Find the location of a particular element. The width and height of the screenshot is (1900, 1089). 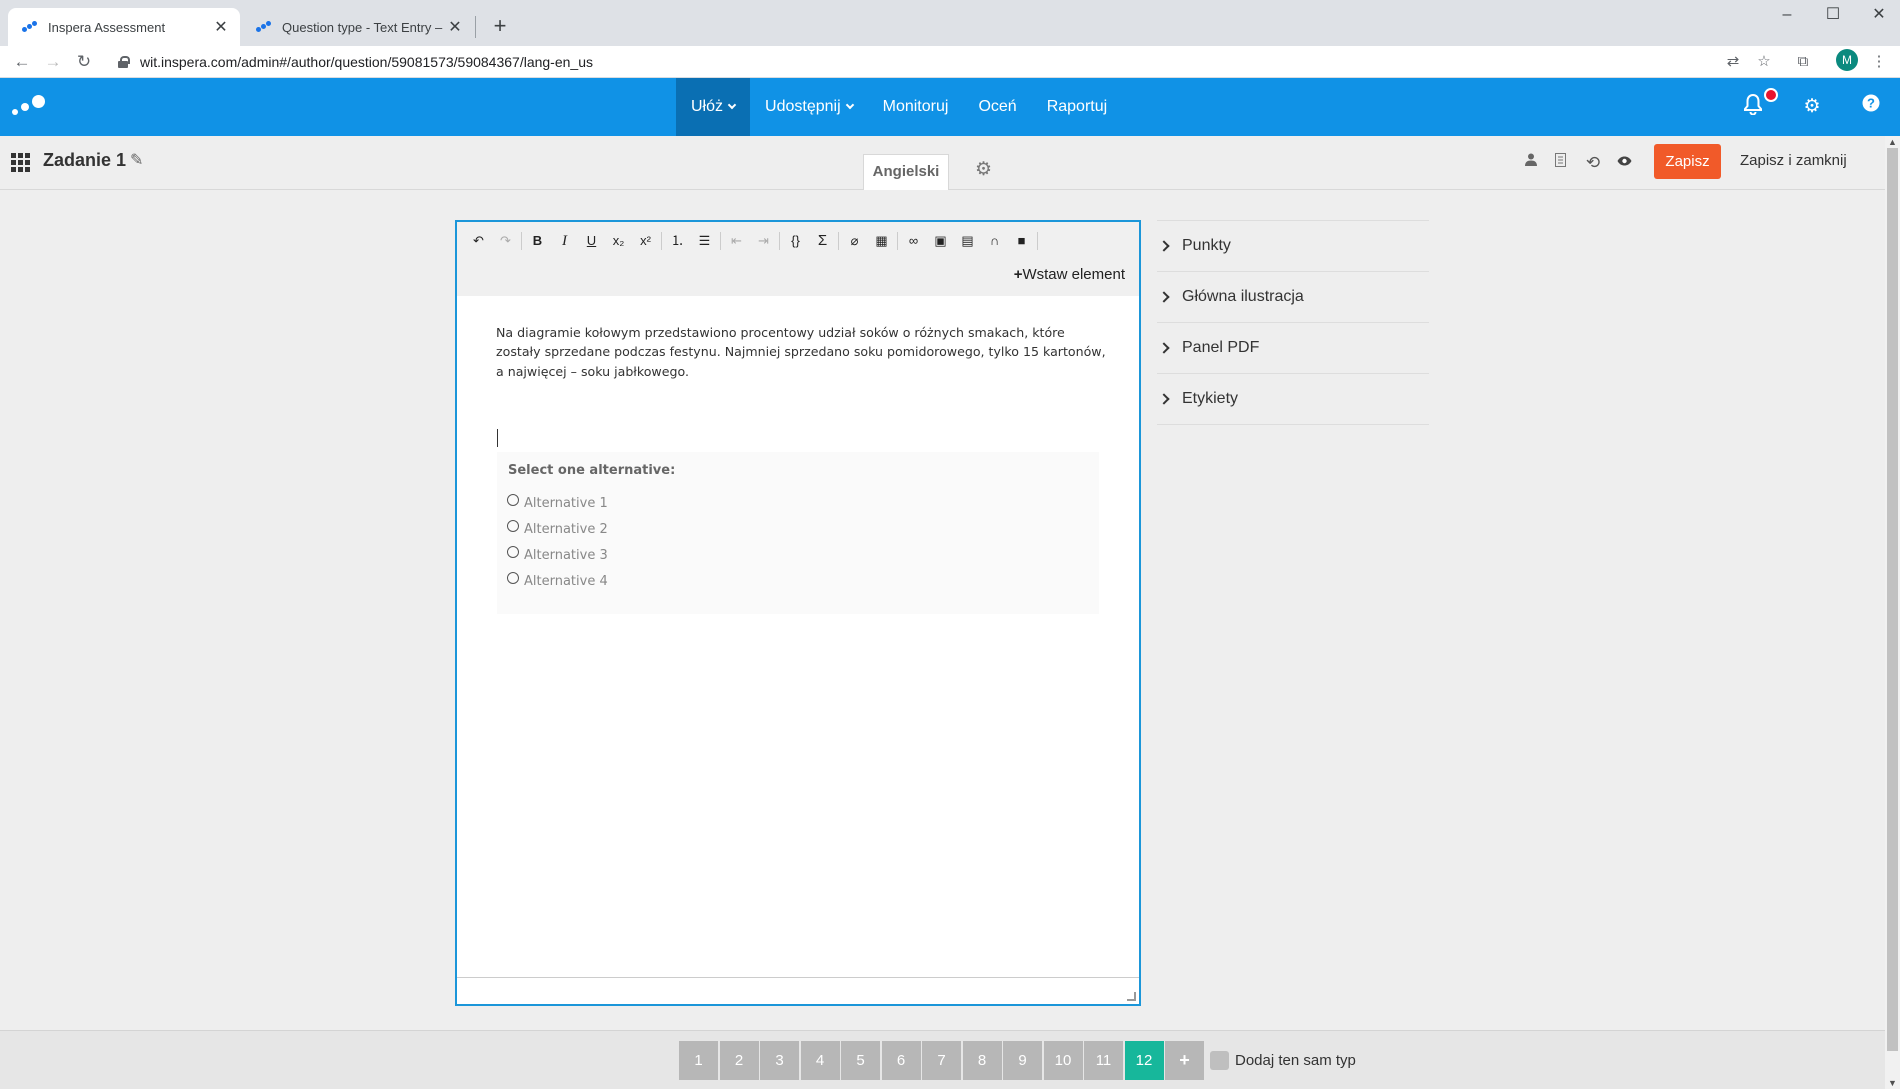

attachment-icon: ⌀ is located at coordinates (854, 241).